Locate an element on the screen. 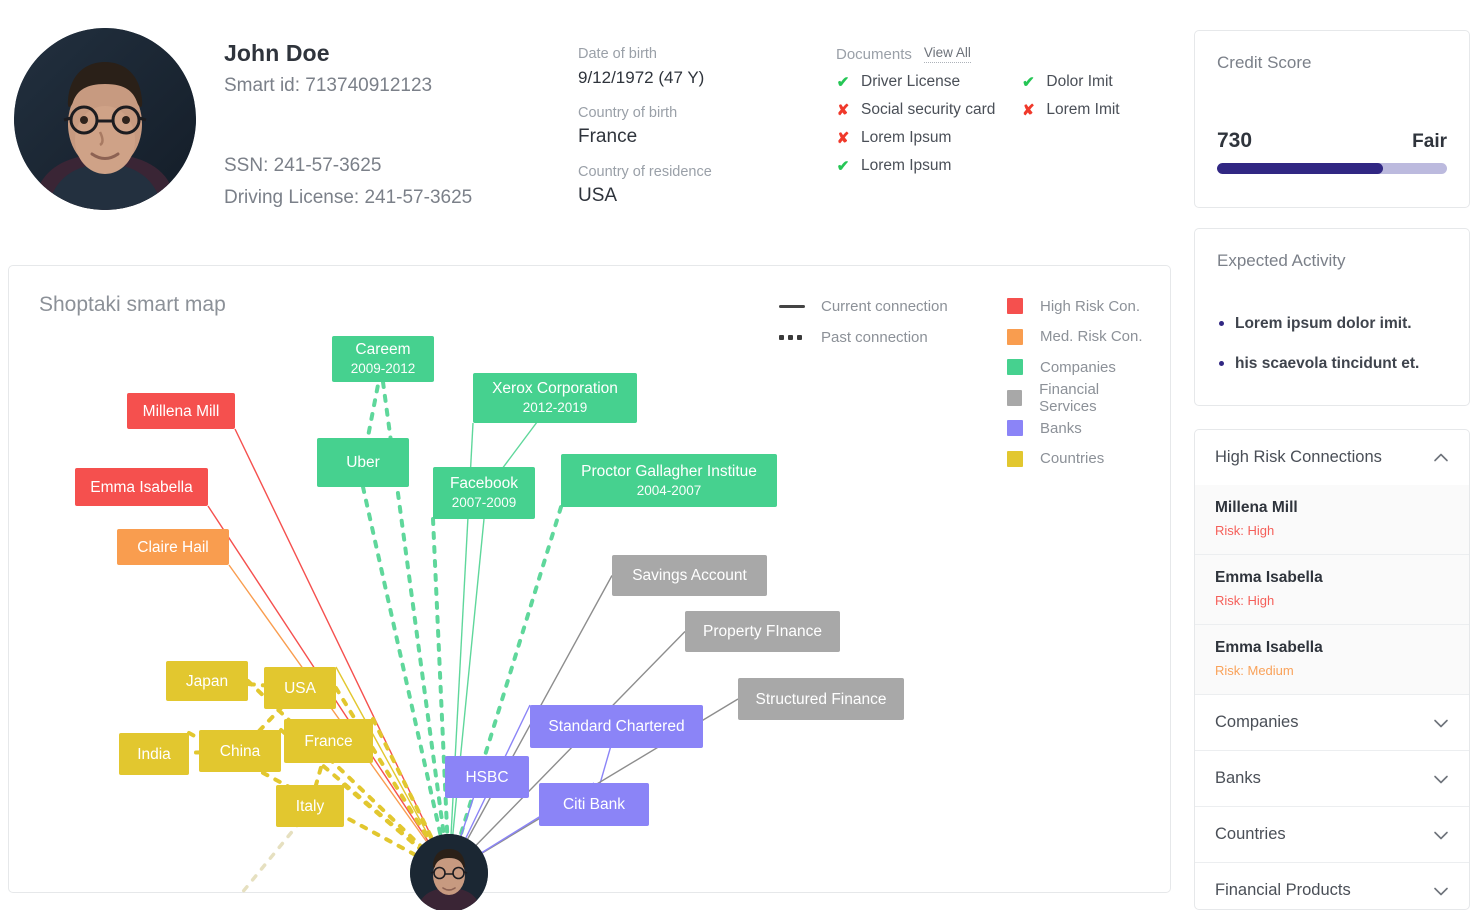  graph-node-label: USA is located at coordinates (300, 688).